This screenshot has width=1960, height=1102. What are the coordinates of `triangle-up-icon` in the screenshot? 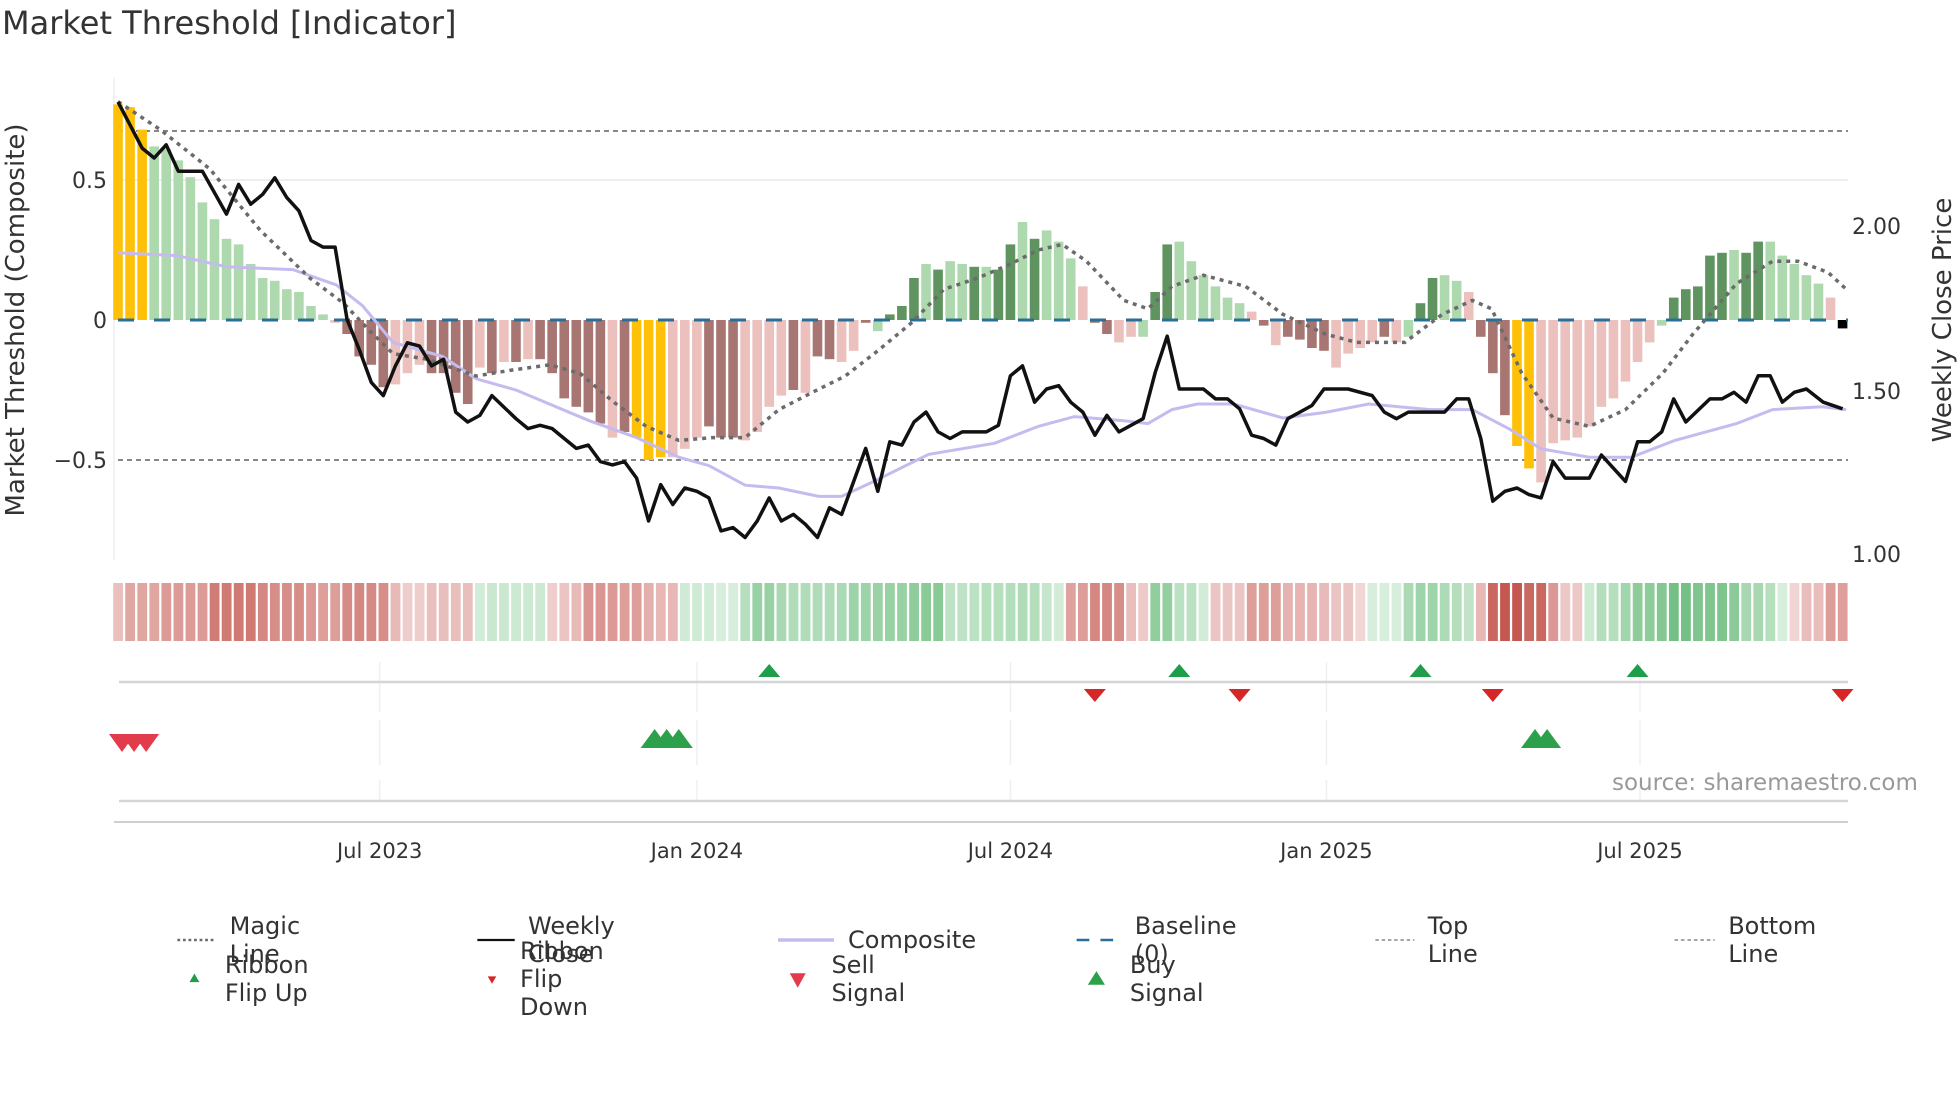 It's located at (1096, 978).